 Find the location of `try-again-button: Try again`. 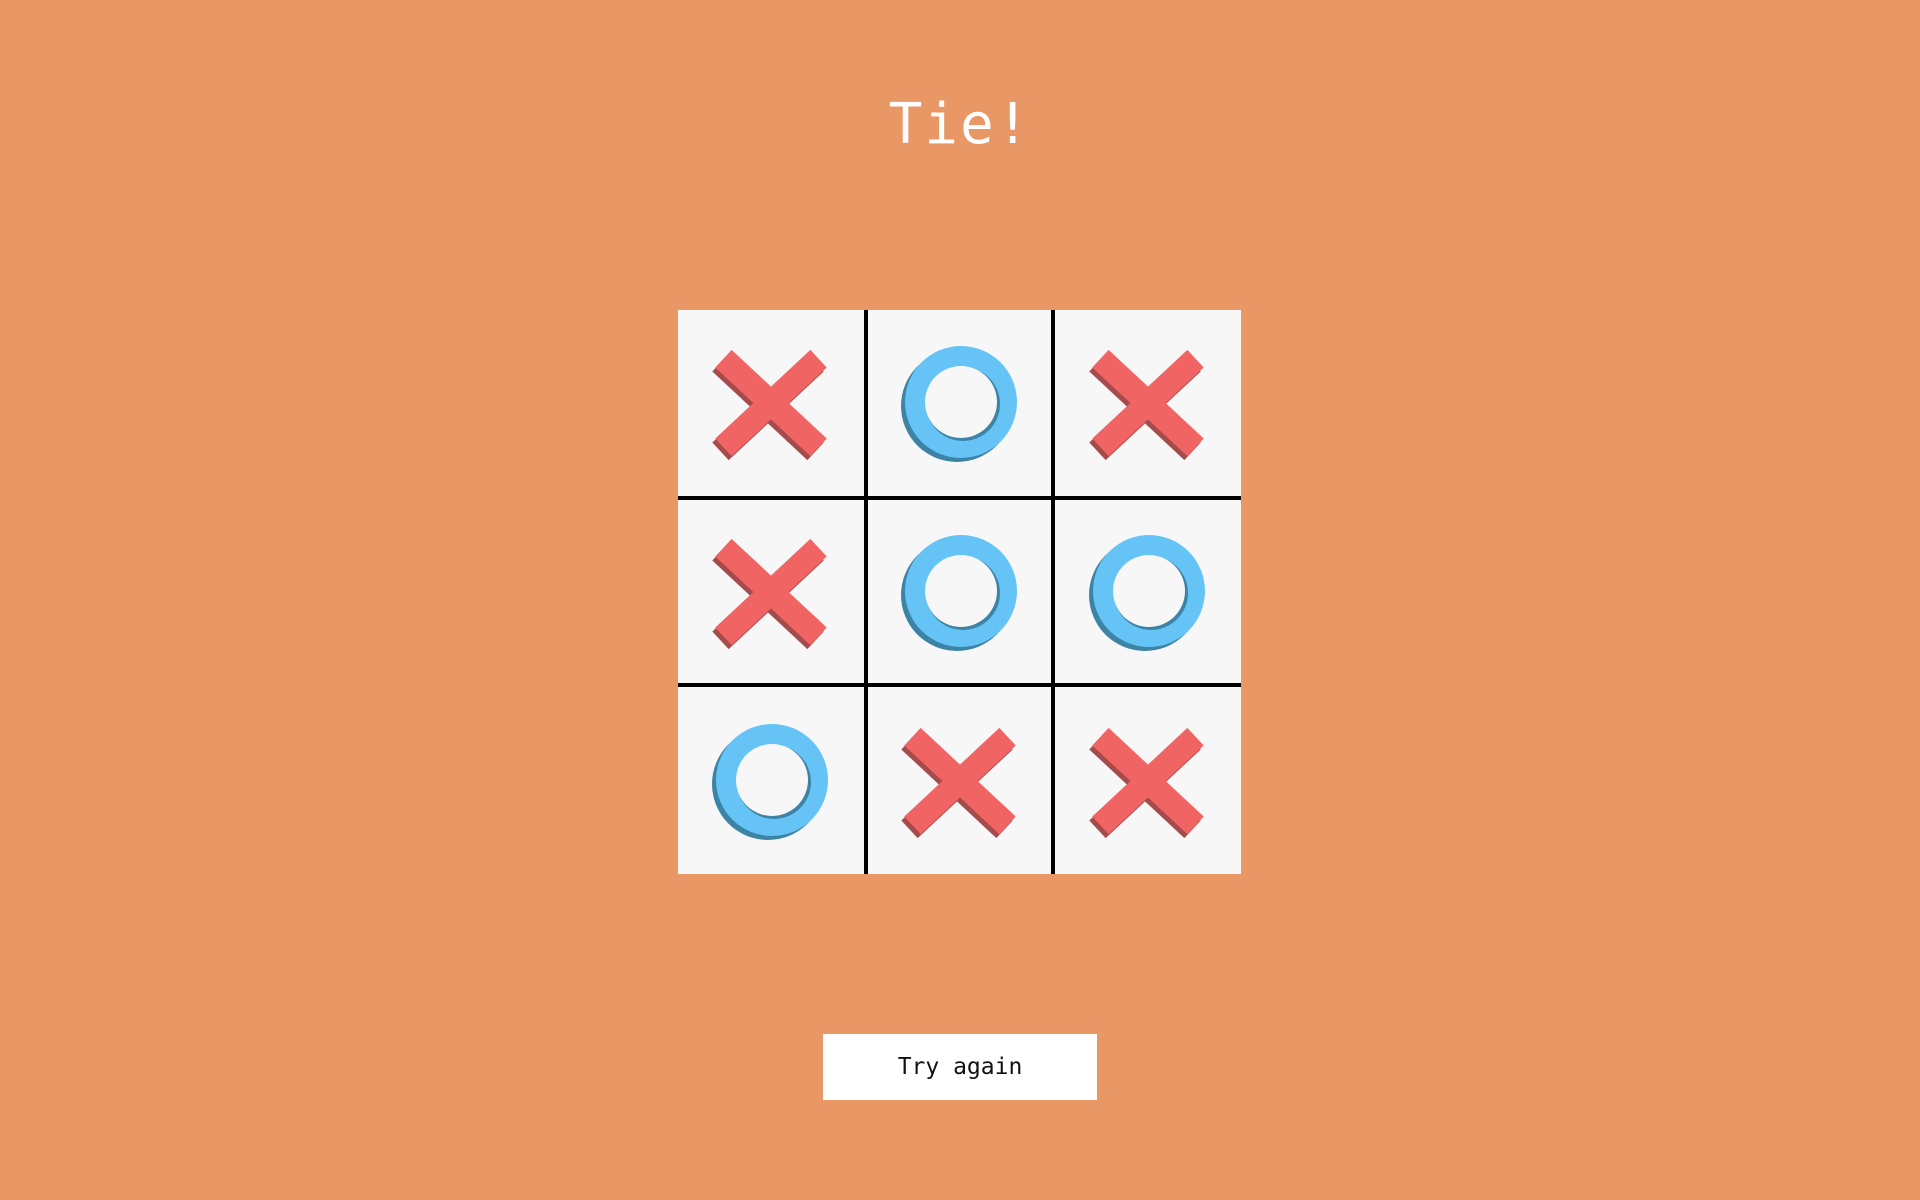

try-again-button: Try again is located at coordinates (960, 1067).